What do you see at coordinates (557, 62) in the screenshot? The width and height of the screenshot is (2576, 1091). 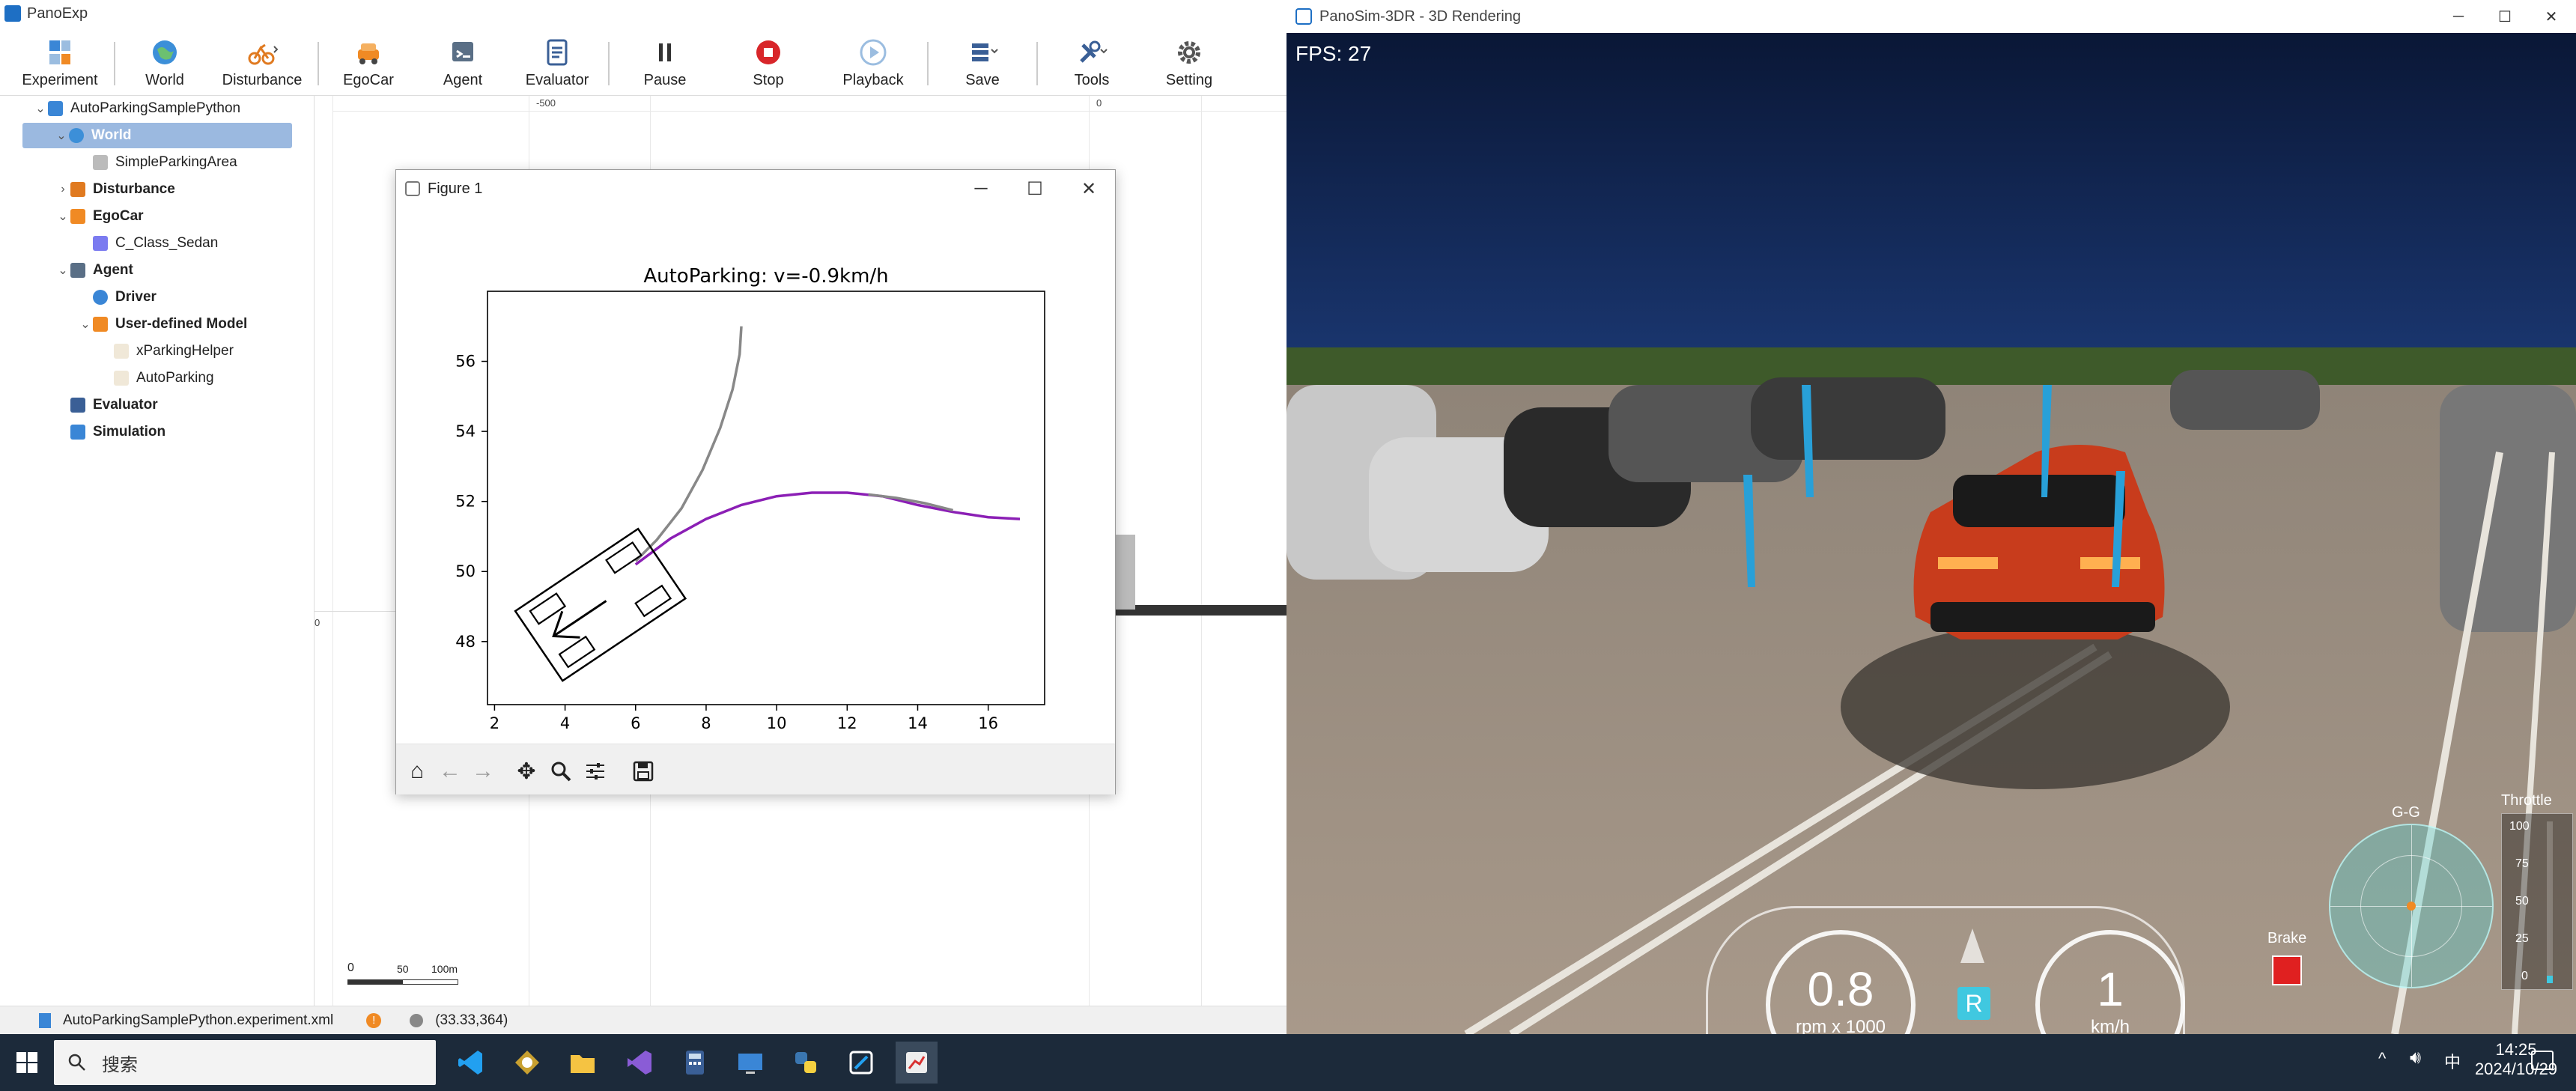 I see `evaluator-button: Evaluator` at bounding box center [557, 62].